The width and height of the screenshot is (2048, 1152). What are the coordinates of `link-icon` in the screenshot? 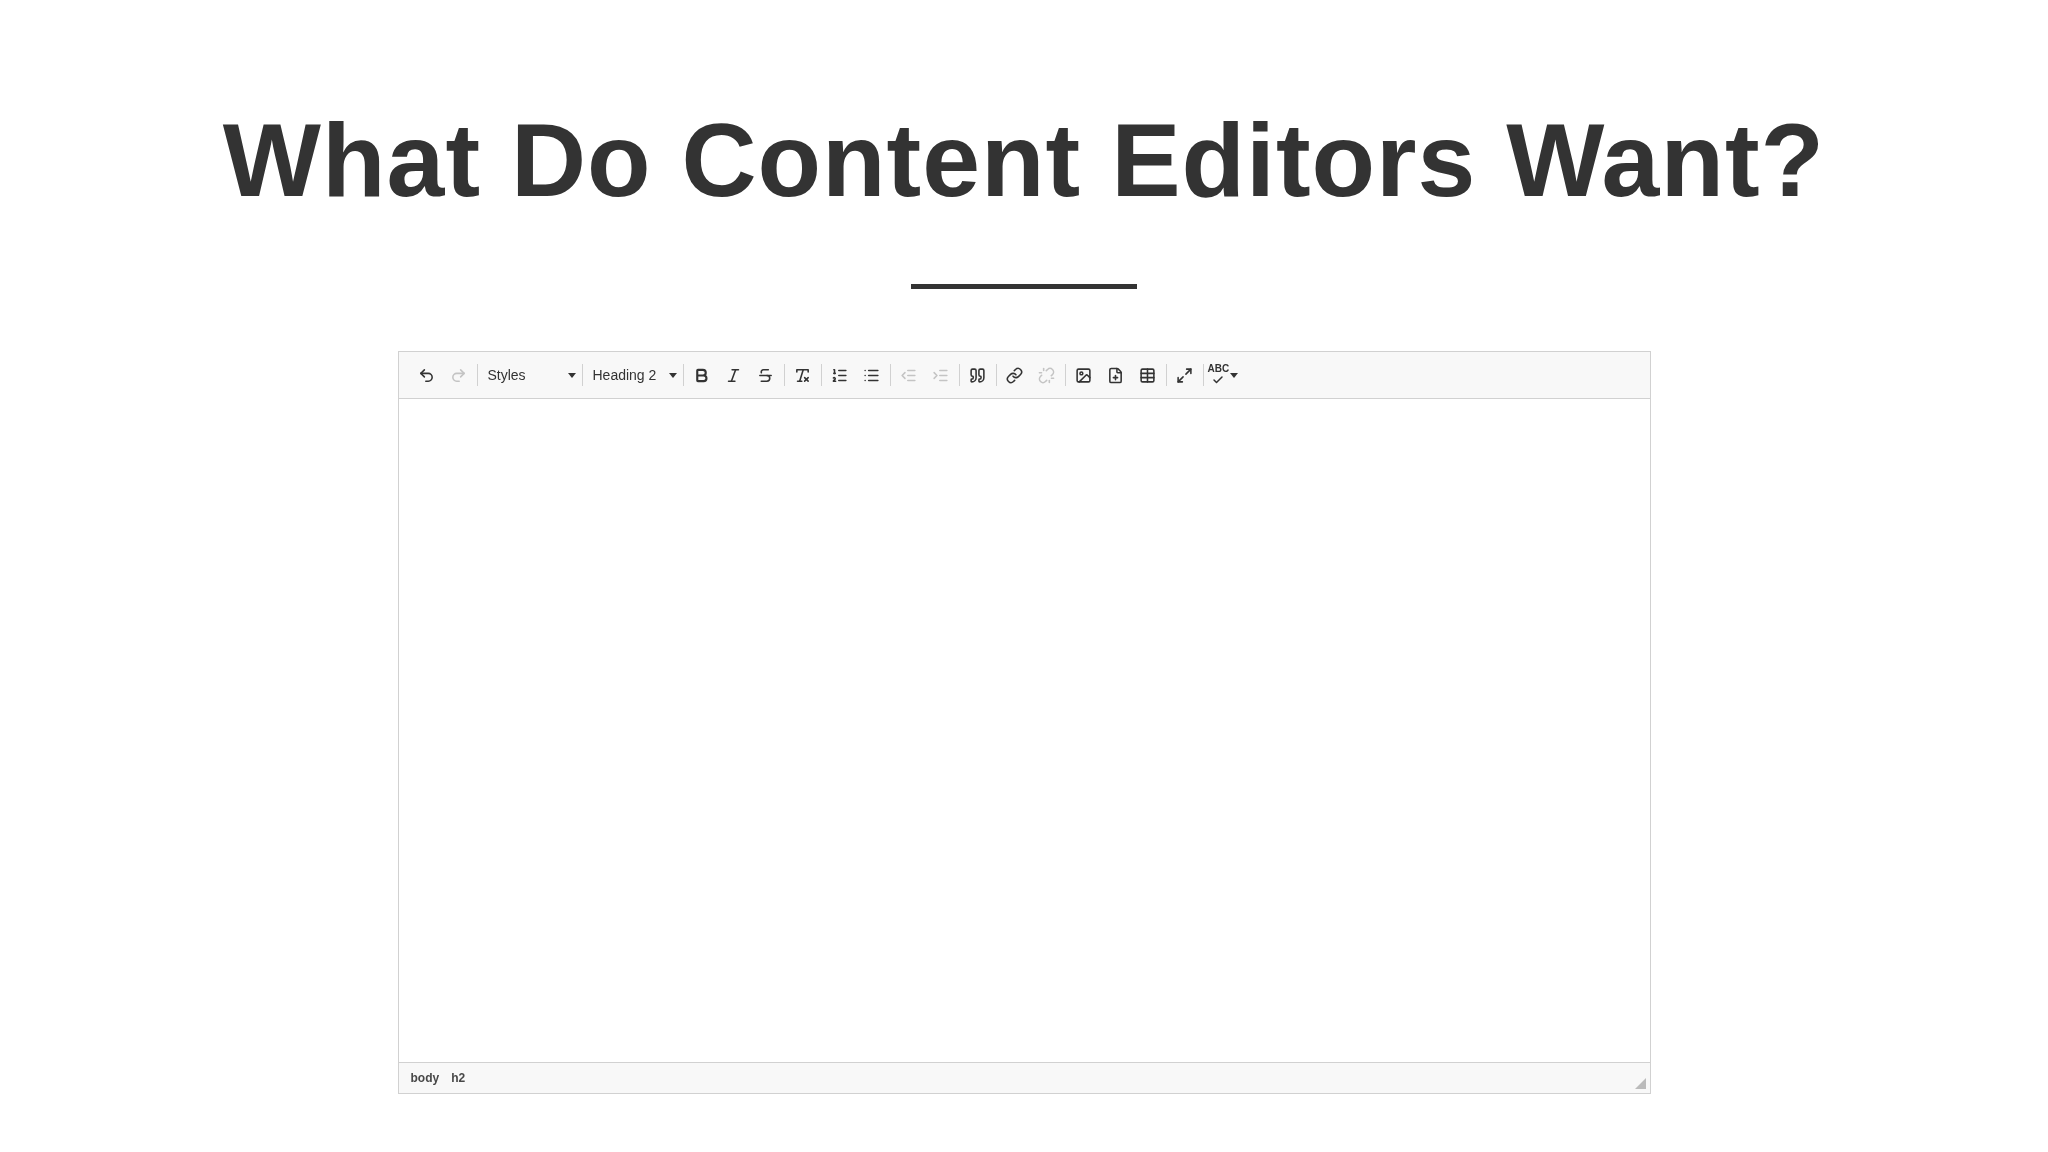 It's located at (1014, 375).